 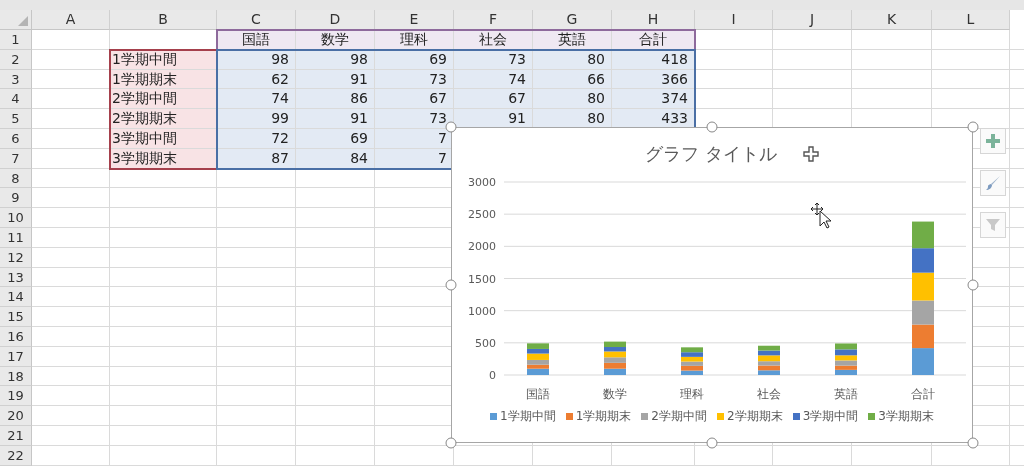 I want to click on axis-tick-label: 2500, so click(x=482, y=215).